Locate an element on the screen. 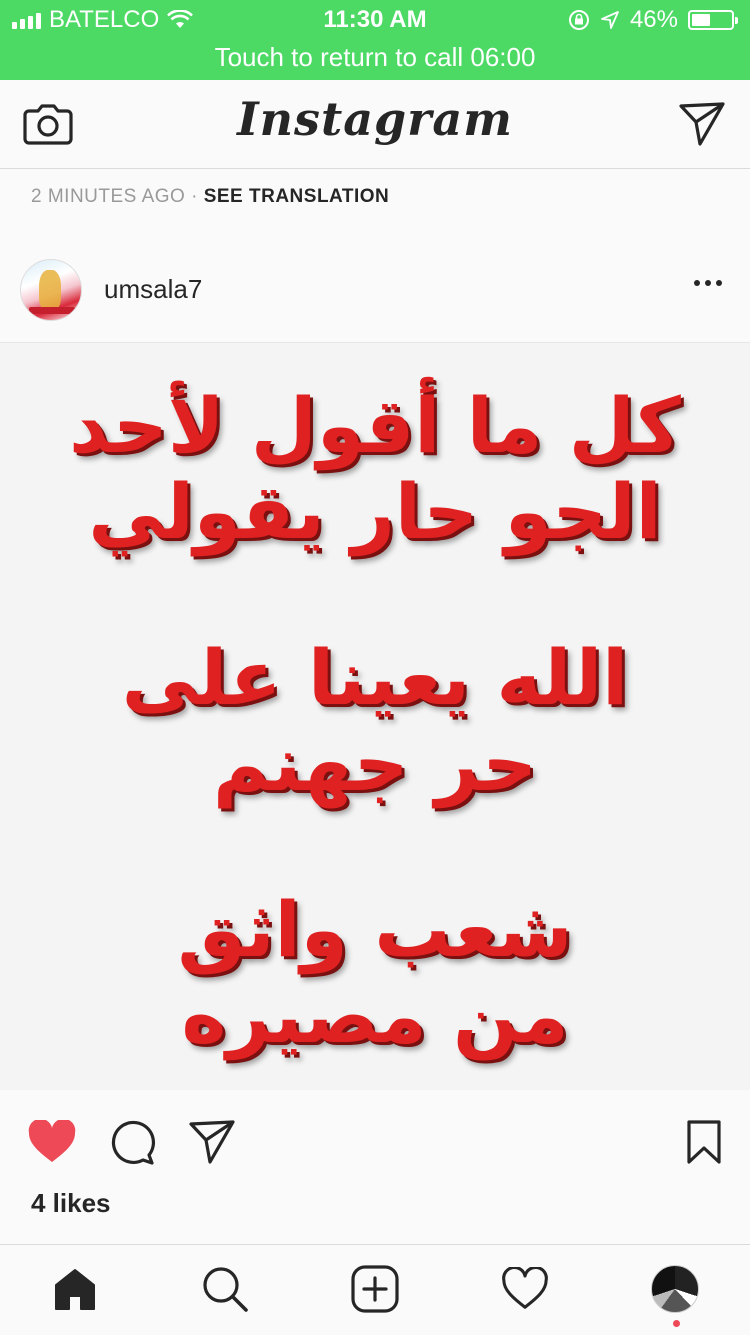 The image size is (750, 1335). image-text-line: من مصيره is located at coordinates (375, 1015).